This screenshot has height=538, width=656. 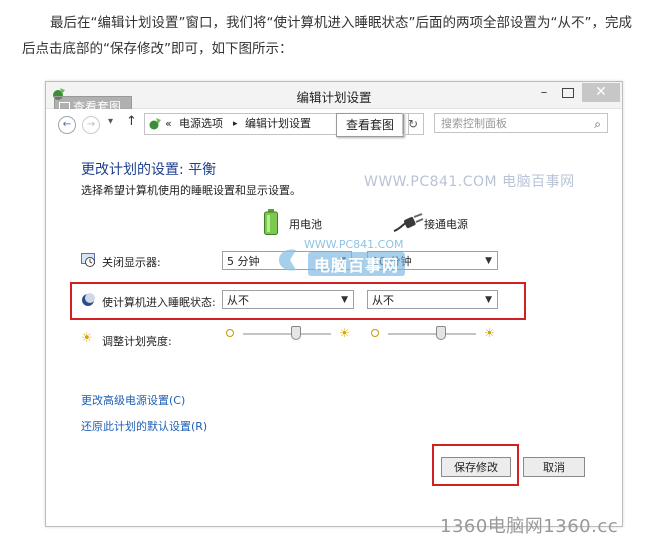 I want to click on view-gallery-tag: 查看套图, so click(x=370, y=125).